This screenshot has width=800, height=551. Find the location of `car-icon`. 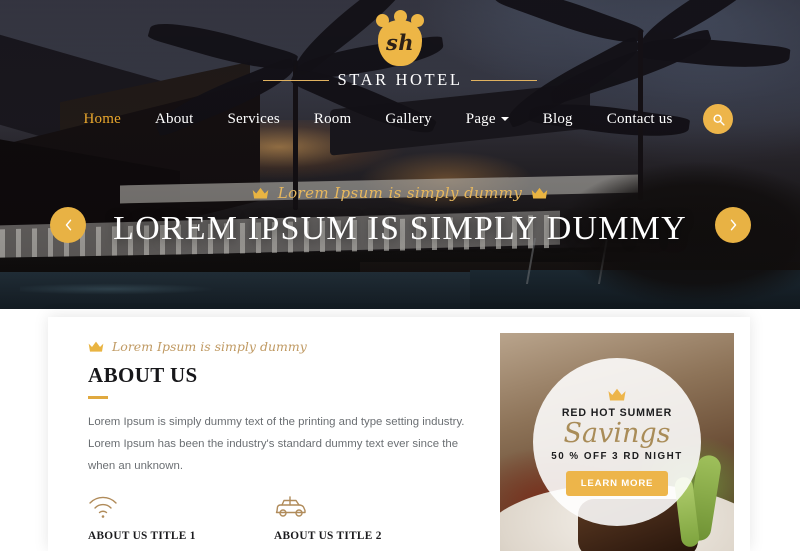

car-icon is located at coordinates (291, 507).